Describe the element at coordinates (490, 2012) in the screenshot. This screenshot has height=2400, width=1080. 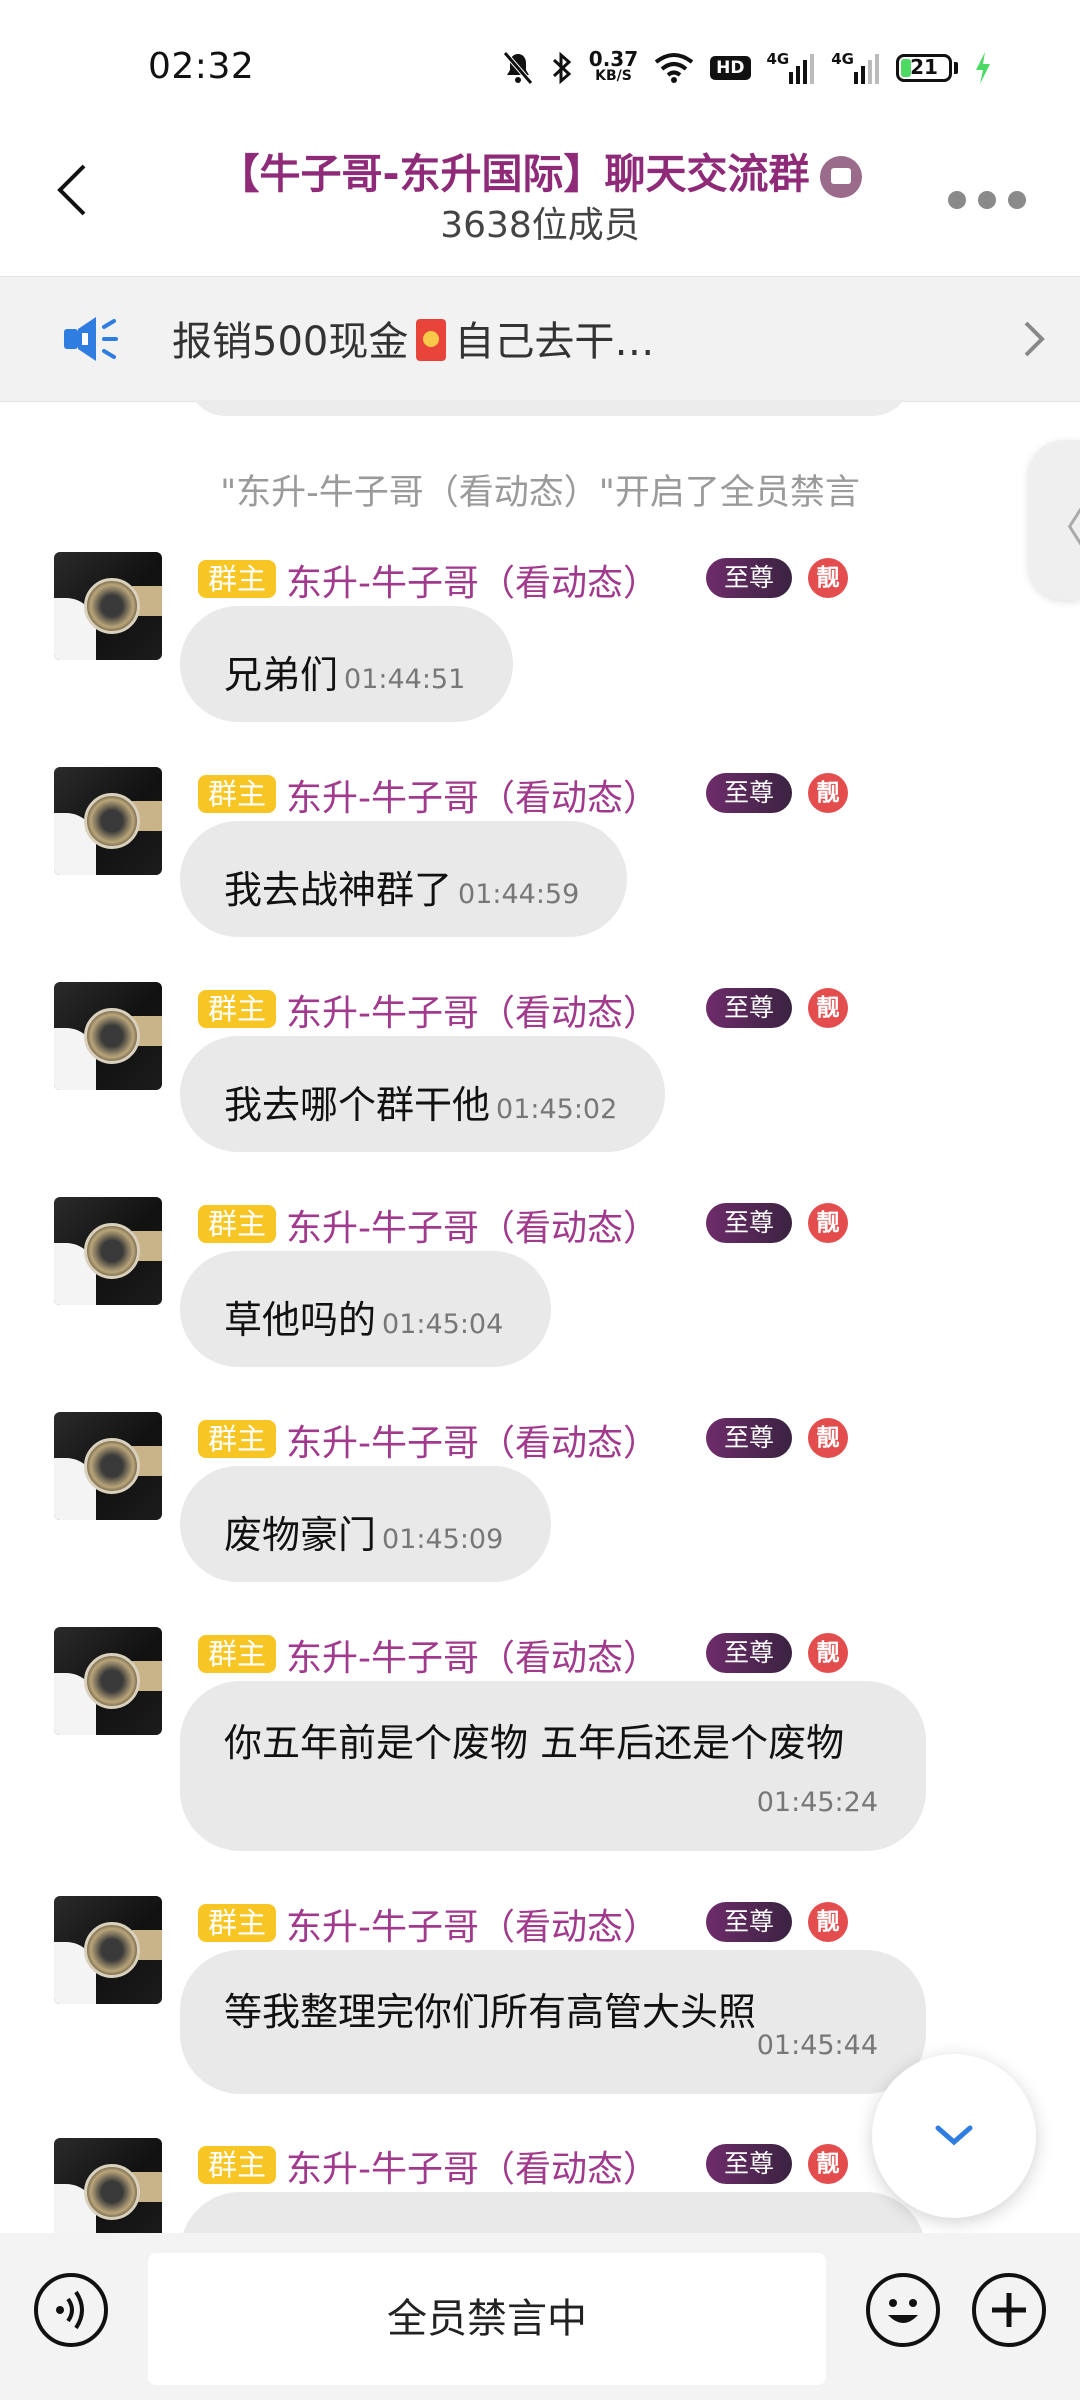
I see `message-text: 等我整理完你们所有高管大头照` at that location.